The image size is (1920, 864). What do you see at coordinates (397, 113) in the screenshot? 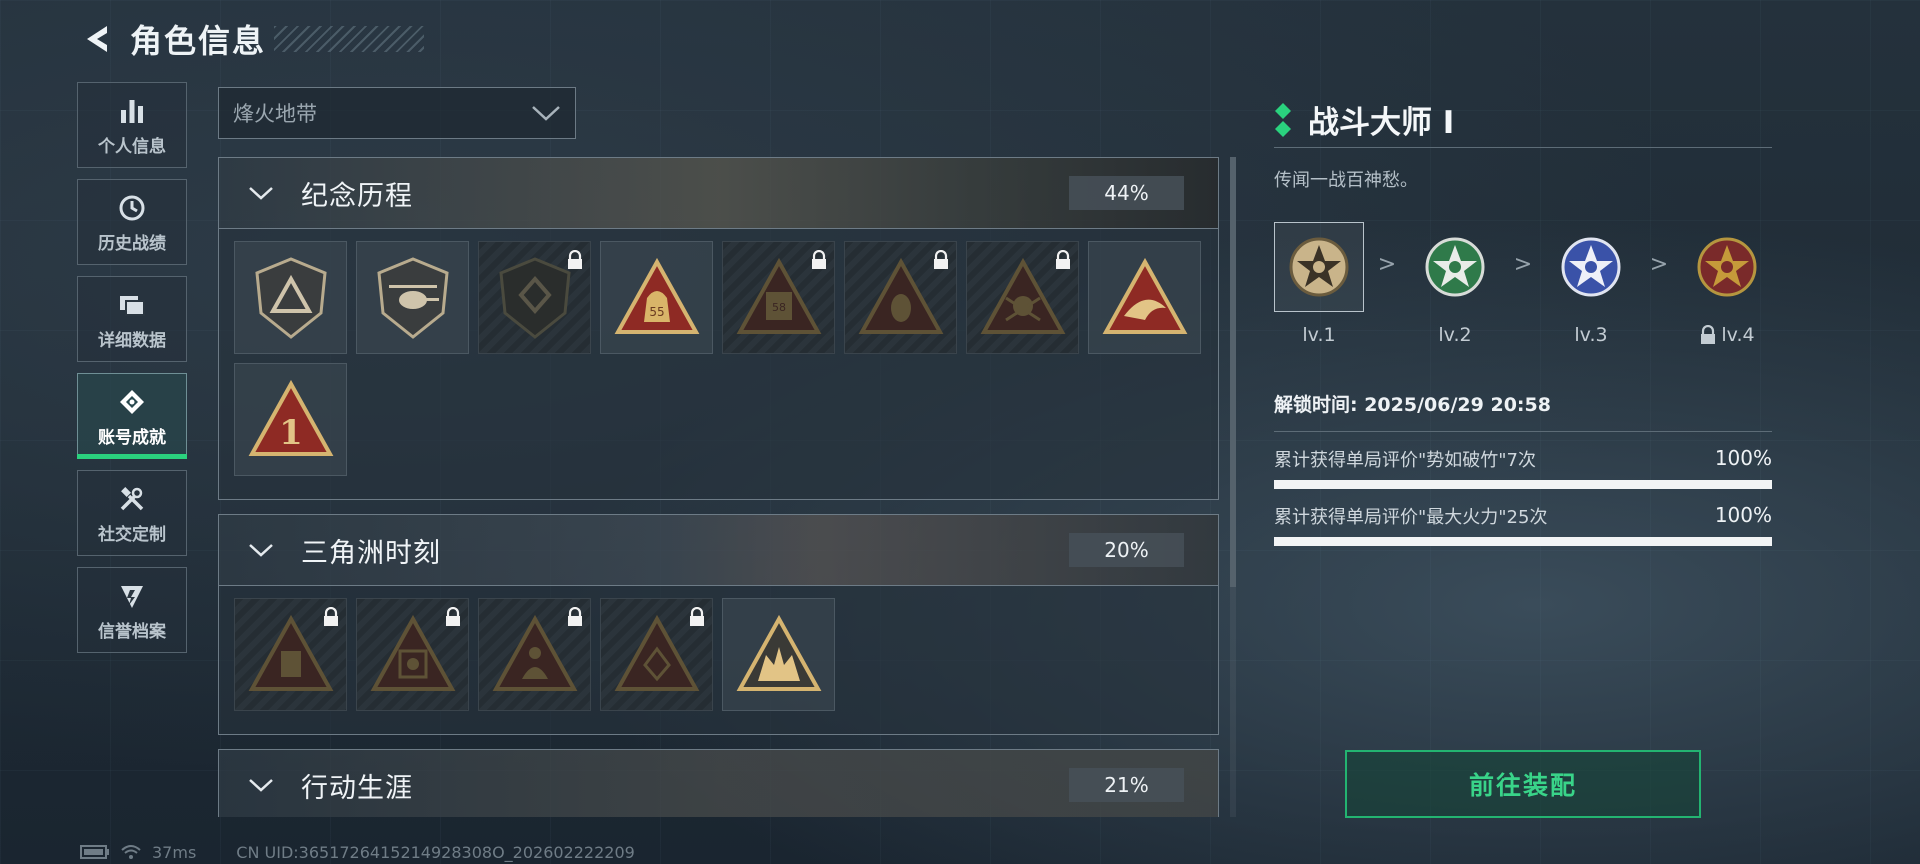
I see `mode-select: 烽火地带` at bounding box center [397, 113].